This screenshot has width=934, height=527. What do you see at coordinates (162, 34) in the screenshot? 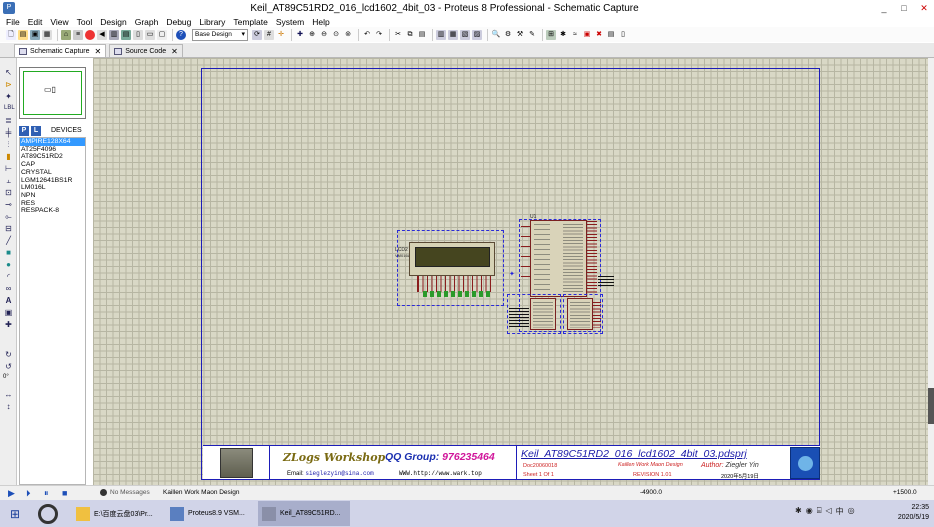
I see `3d-view-icon: ▢` at bounding box center [162, 34].